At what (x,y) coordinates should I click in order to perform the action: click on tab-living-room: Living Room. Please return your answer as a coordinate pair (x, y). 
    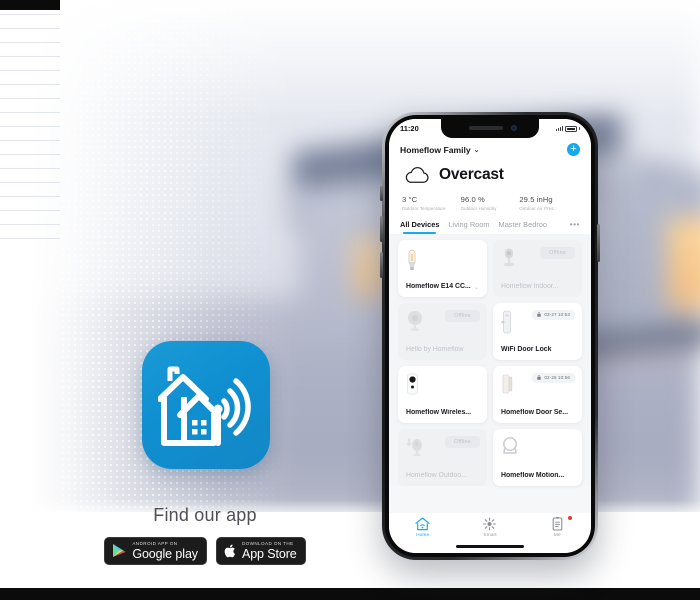
    Looking at the image, I should click on (468, 227).